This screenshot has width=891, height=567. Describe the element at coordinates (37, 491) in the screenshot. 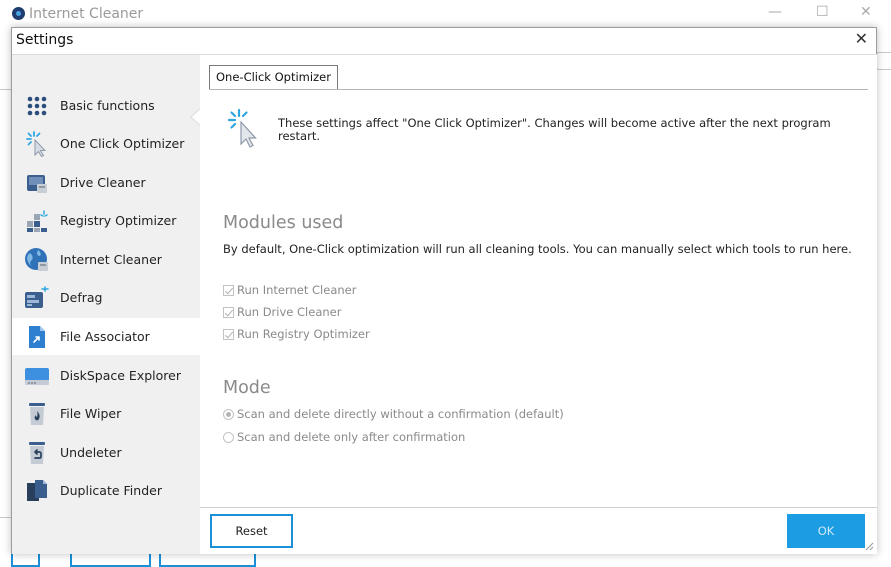

I see `duplicate-finder-icon` at that location.